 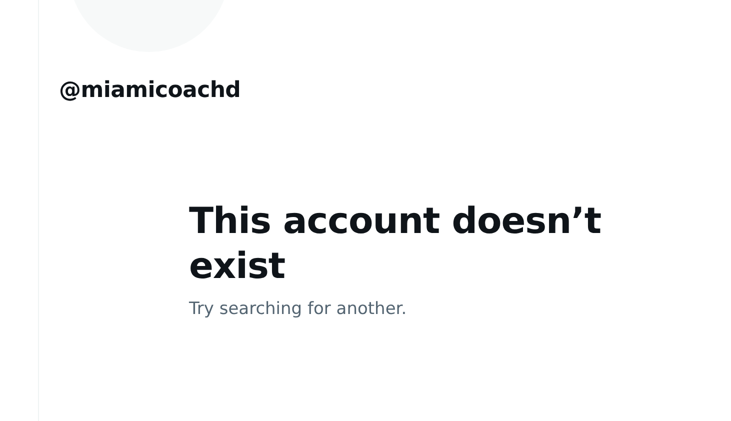 I want to click on profile-handle: @miamicoachd, so click(x=150, y=90).